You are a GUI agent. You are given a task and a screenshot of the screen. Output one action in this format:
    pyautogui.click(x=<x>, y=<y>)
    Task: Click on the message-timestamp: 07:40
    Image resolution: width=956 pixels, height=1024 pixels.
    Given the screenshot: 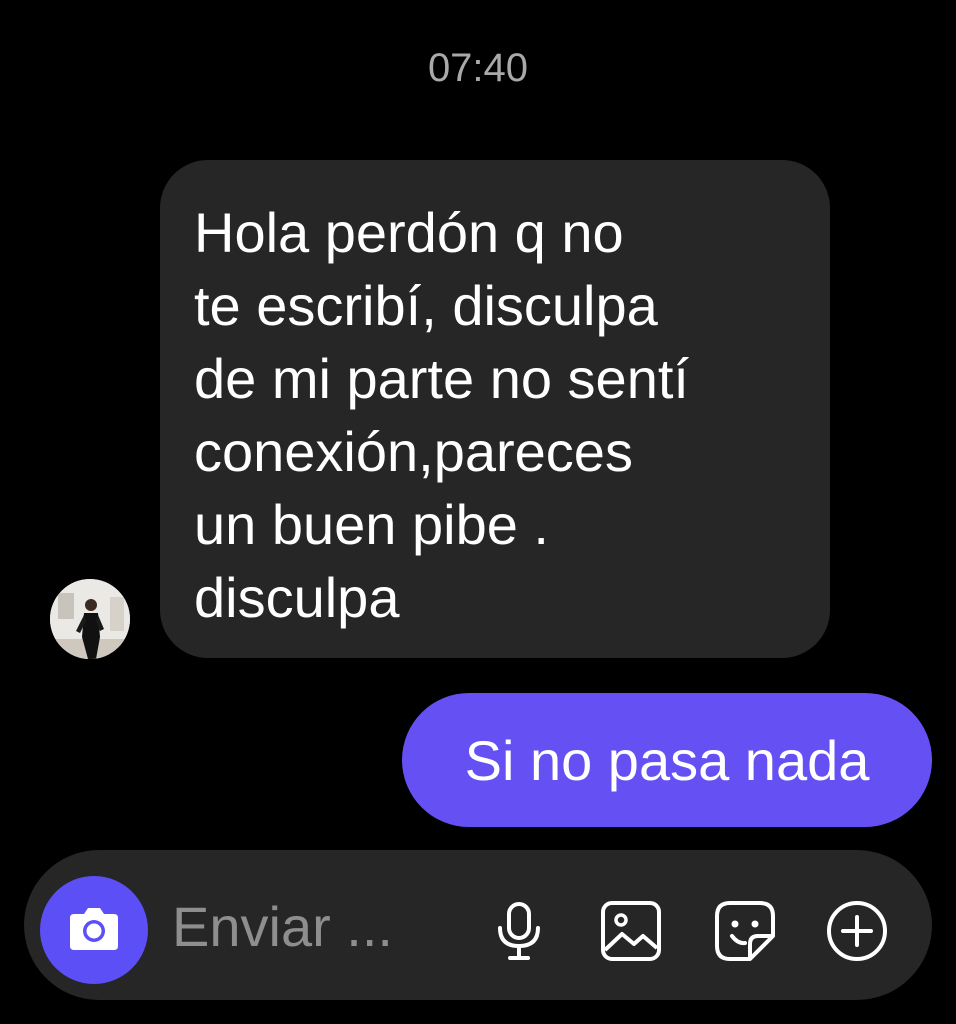 What is the action you would take?
    pyautogui.click(x=478, y=68)
    